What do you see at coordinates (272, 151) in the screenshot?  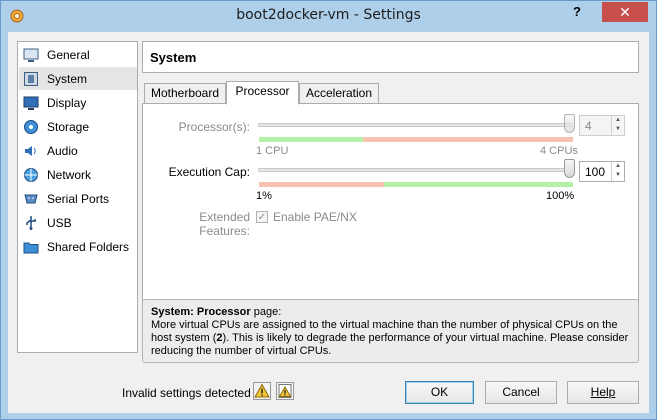 I see `processors-min-label: 1 CPU` at bounding box center [272, 151].